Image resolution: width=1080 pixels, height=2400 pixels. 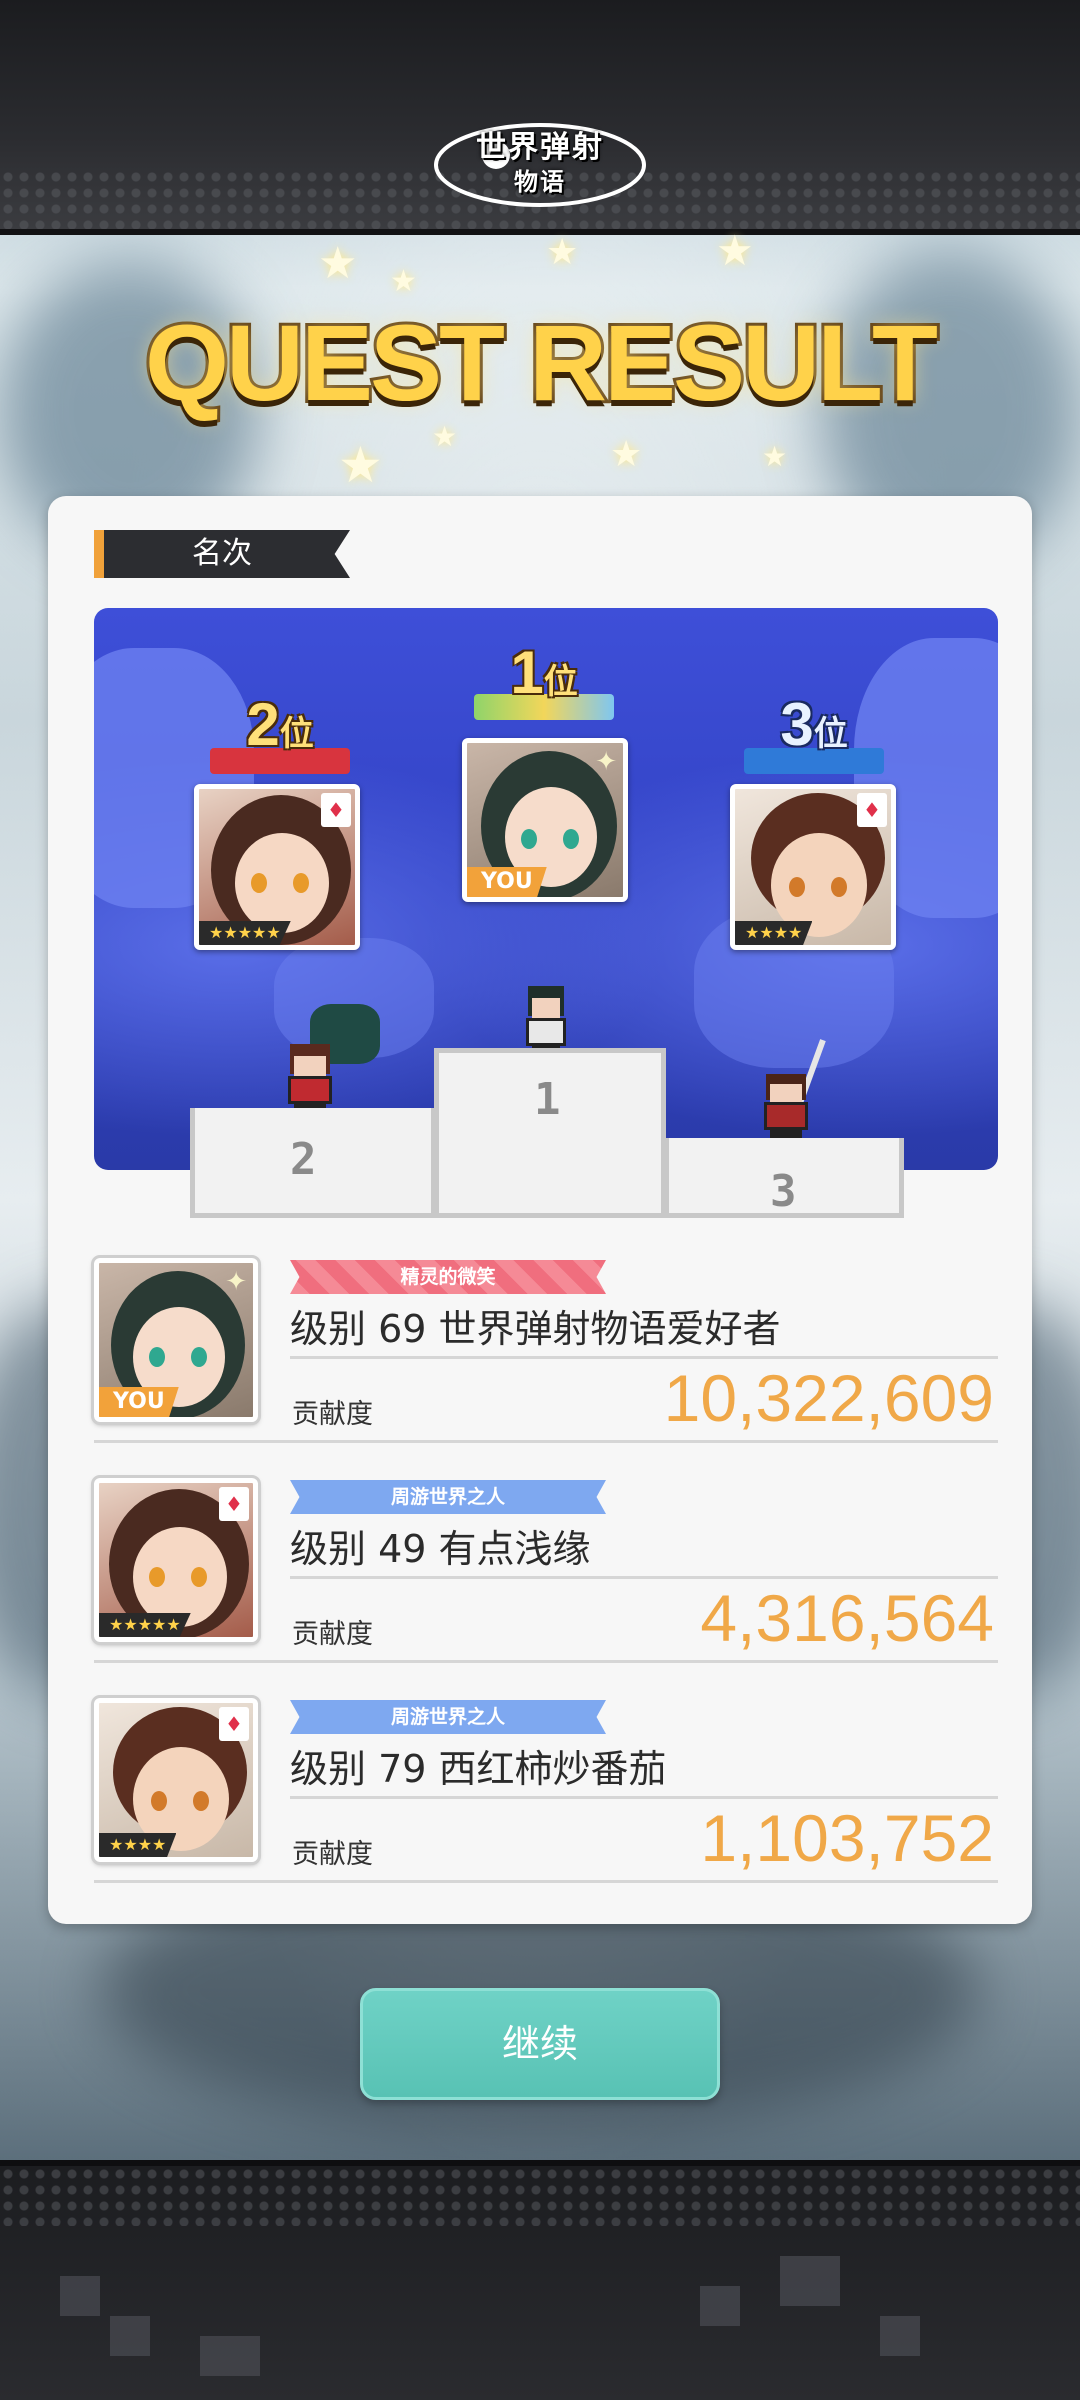 What do you see at coordinates (544, 1792) in the screenshot?
I see `result-row: ♦ ★★★★ 周游世界之人 级别 79 西红柿炒番茄 贡献度 1,103,752` at bounding box center [544, 1792].